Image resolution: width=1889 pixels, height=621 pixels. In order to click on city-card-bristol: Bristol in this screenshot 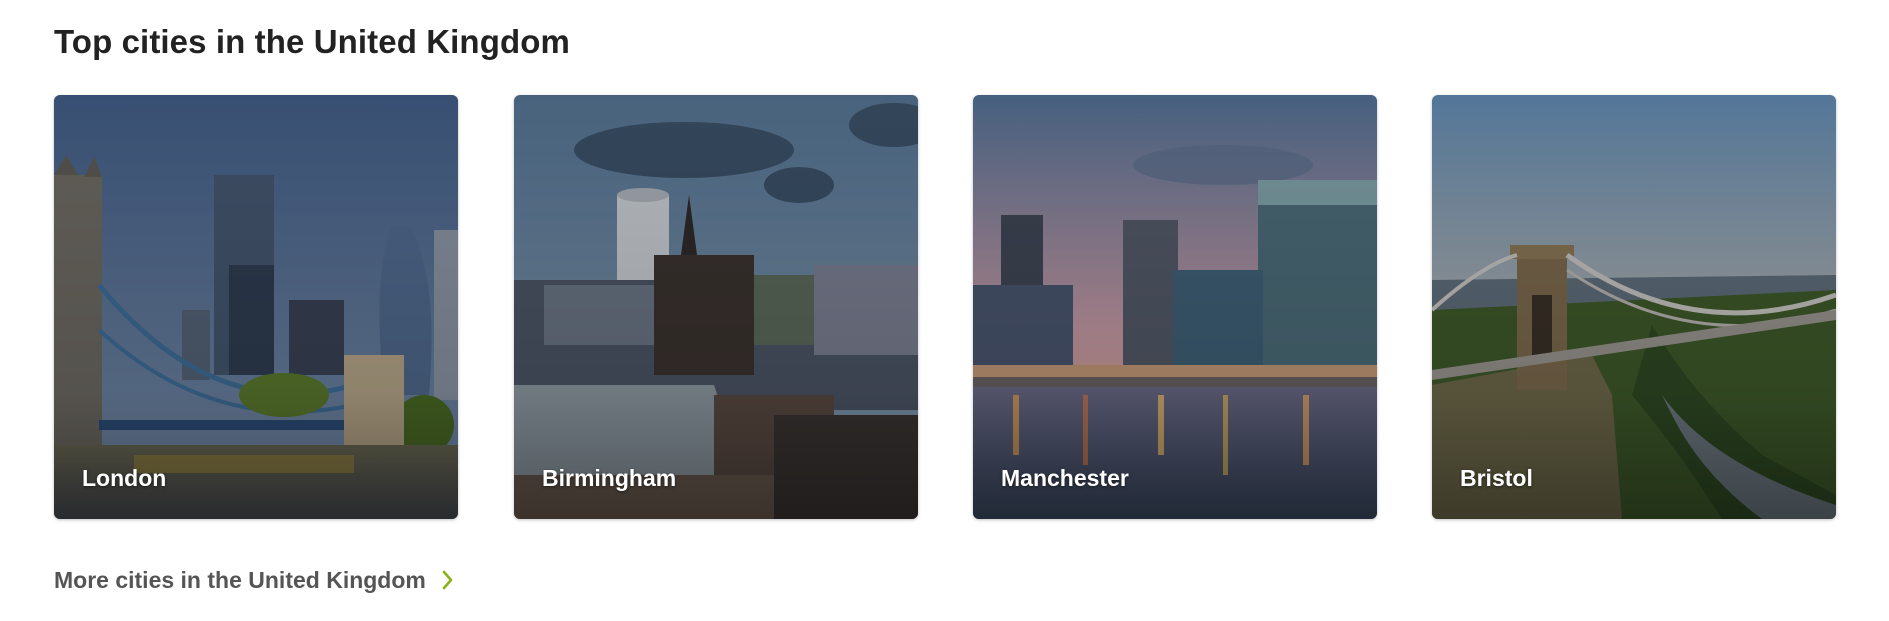, I will do `click(1634, 307)`.